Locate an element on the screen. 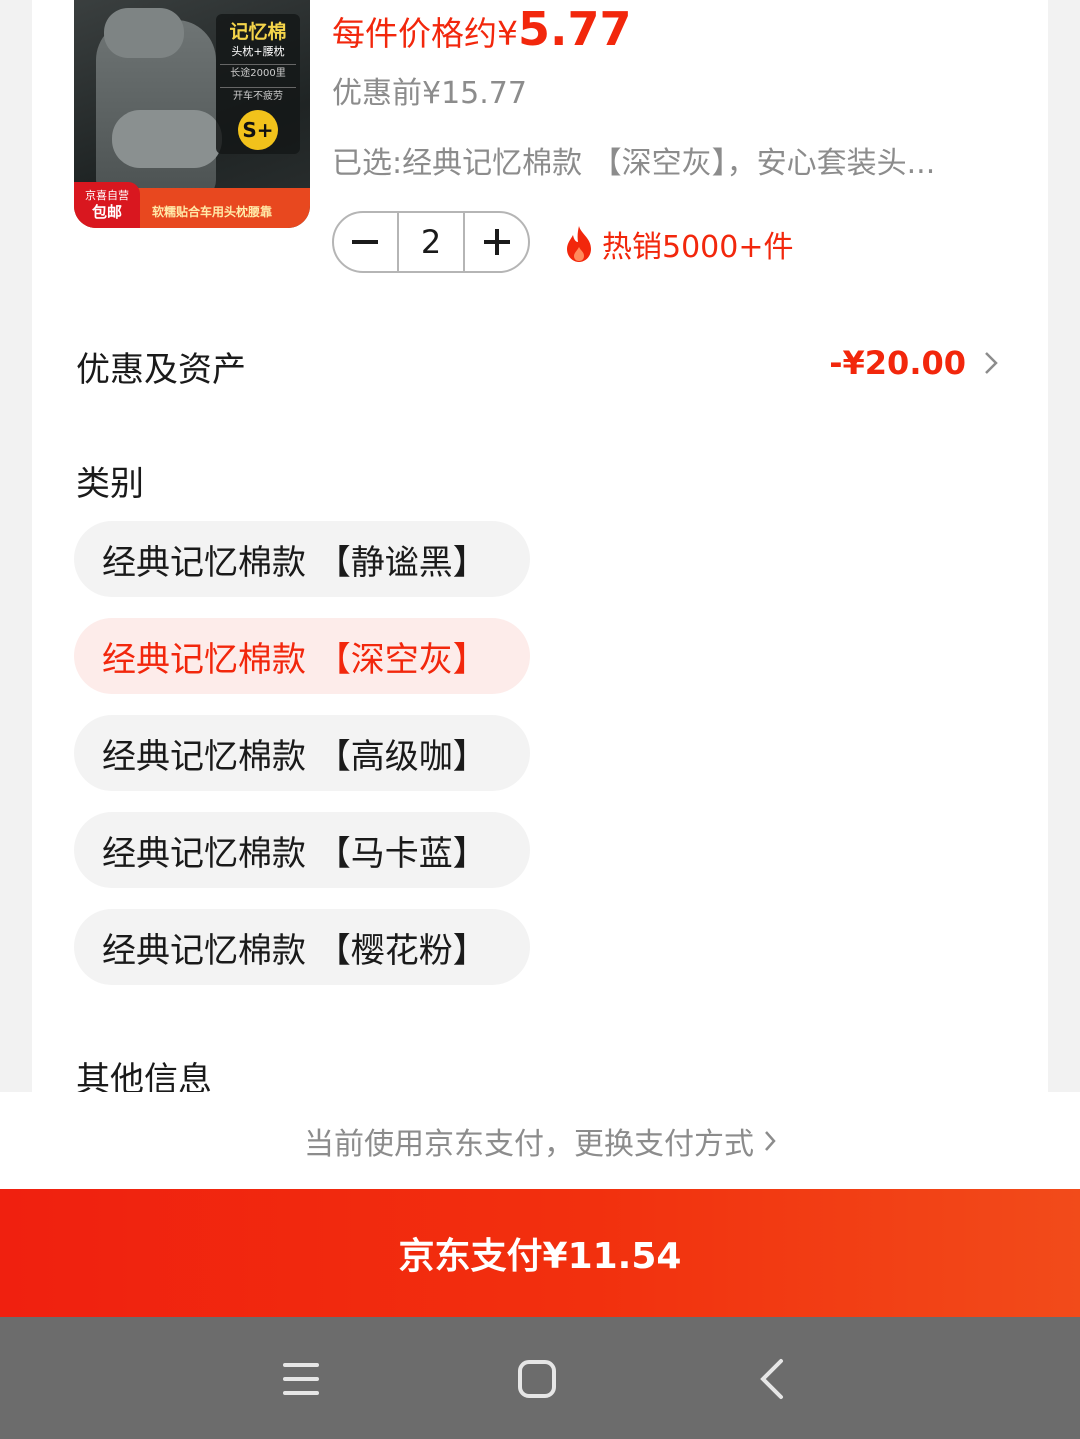 The height and width of the screenshot is (1439, 1080). system-nav-bar is located at coordinates (540, 1378).